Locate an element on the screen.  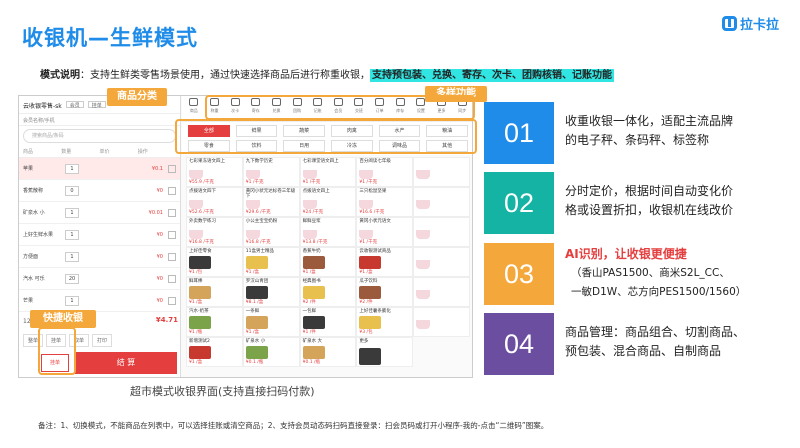
product-card: 香蕉牛奶 ¥1 /盒 is located at coordinates (328, 262).